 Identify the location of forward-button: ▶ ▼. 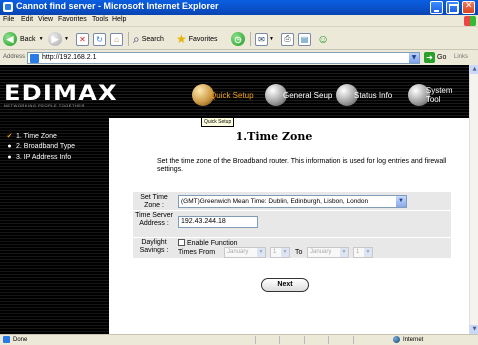
(58, 39).